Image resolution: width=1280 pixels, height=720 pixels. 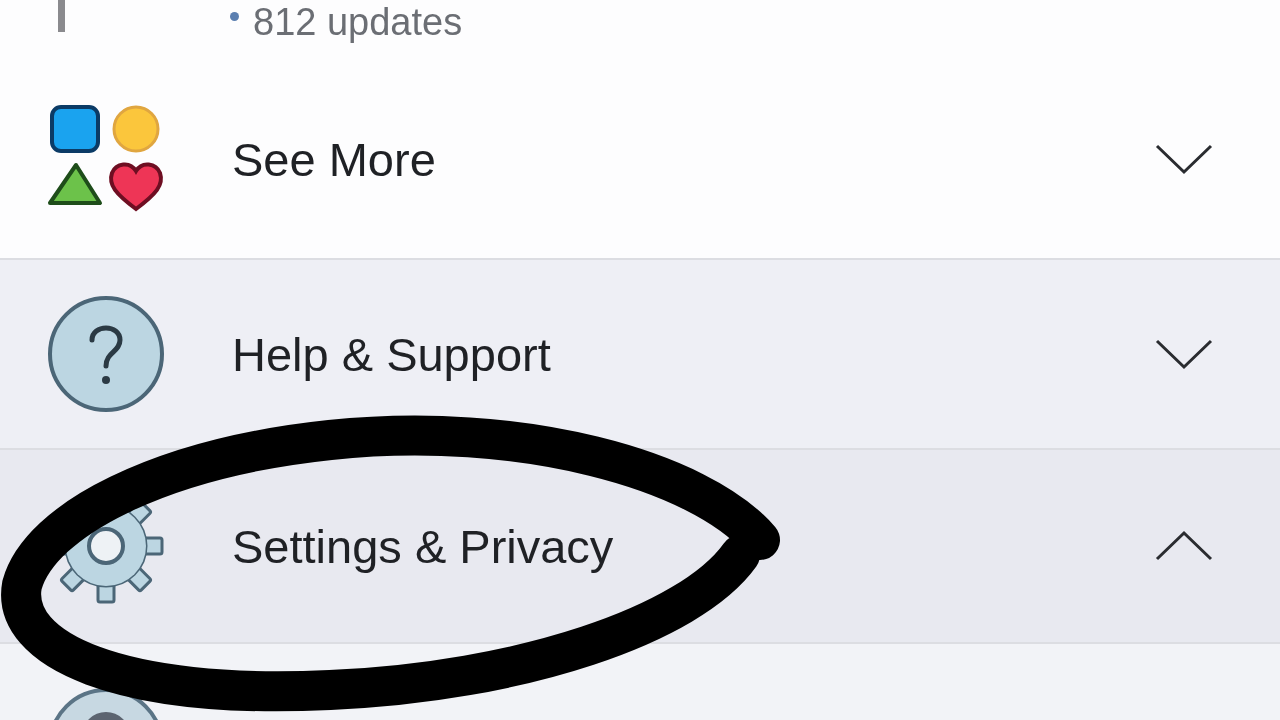 What do you see at coordinates (106, 354) in the screenshot?
I see `help-icon` at bounding box center [106, 354].